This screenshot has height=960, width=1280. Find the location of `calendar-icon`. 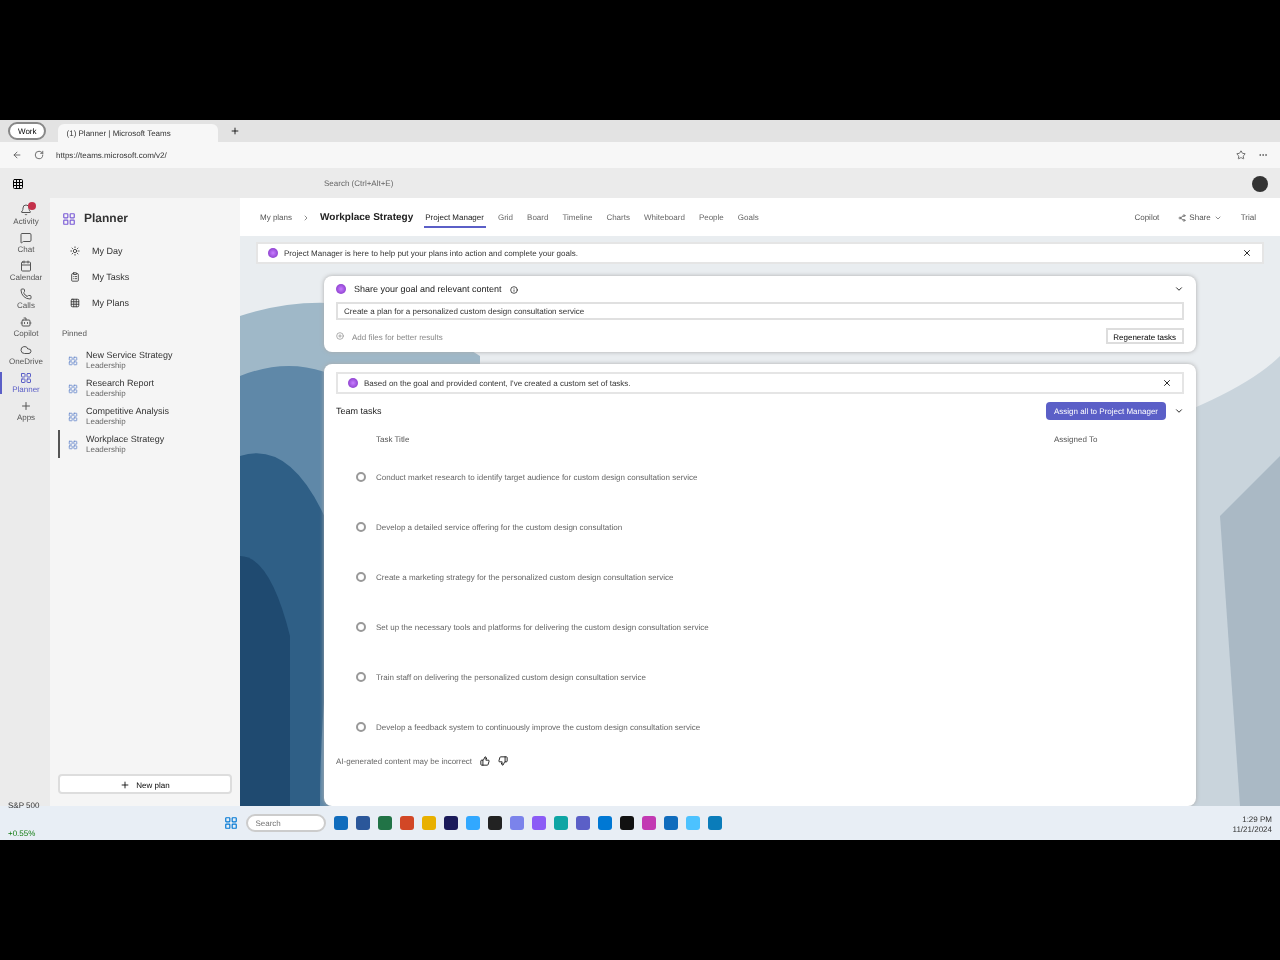

calendar-icon is located at coordinates (26, 266).